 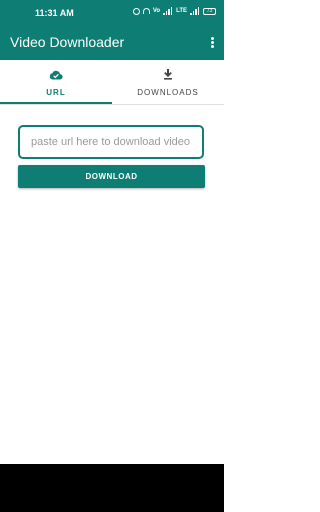 I want to click on app-title: Video Downloader, so click(x=67, y=42).